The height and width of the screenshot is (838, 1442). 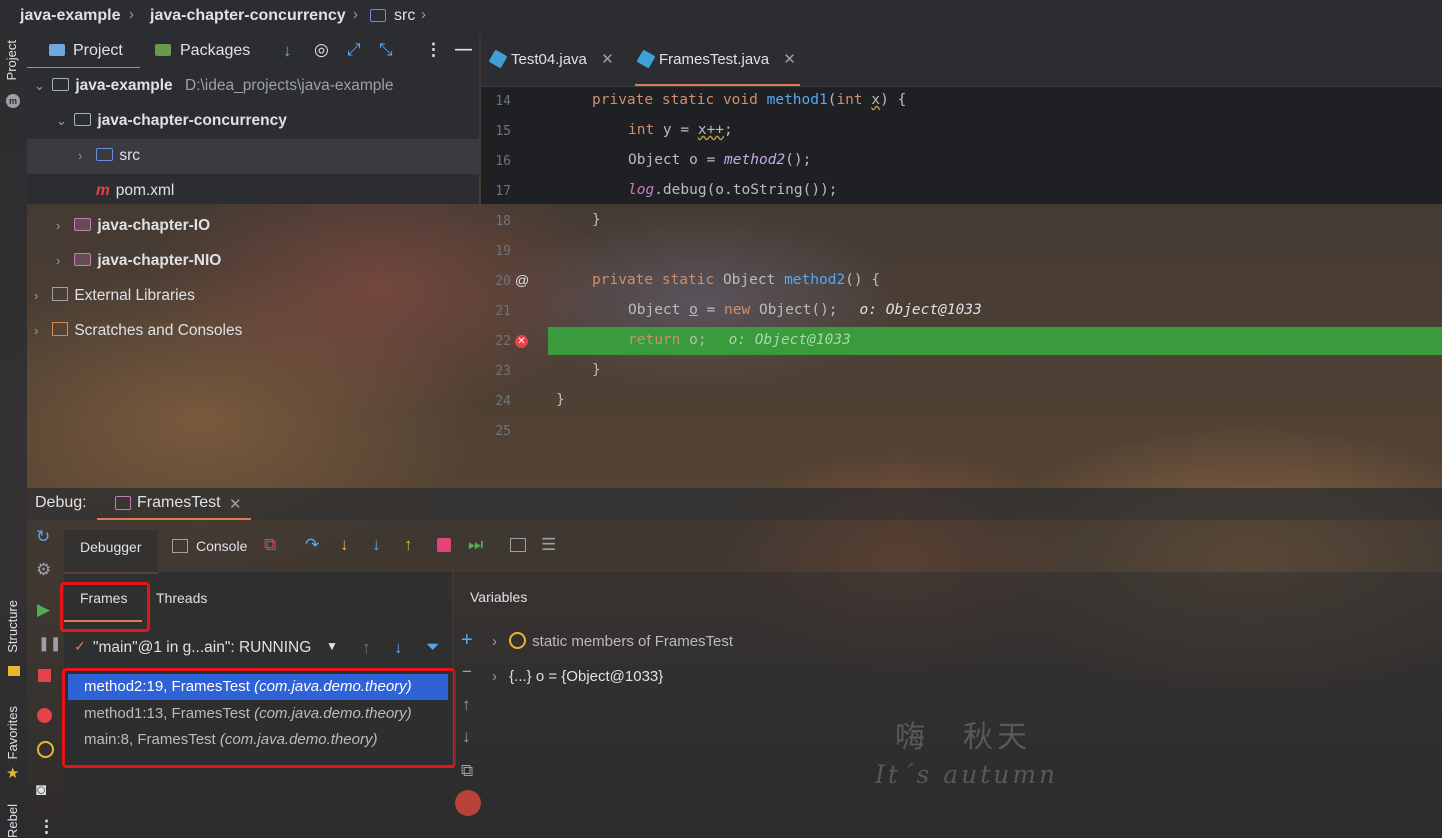 What do you see at coordinates (114, 296) in the screenshot?
I see `tree-item-external-libraries: › External Libraries` at bounding box center [114, 296].